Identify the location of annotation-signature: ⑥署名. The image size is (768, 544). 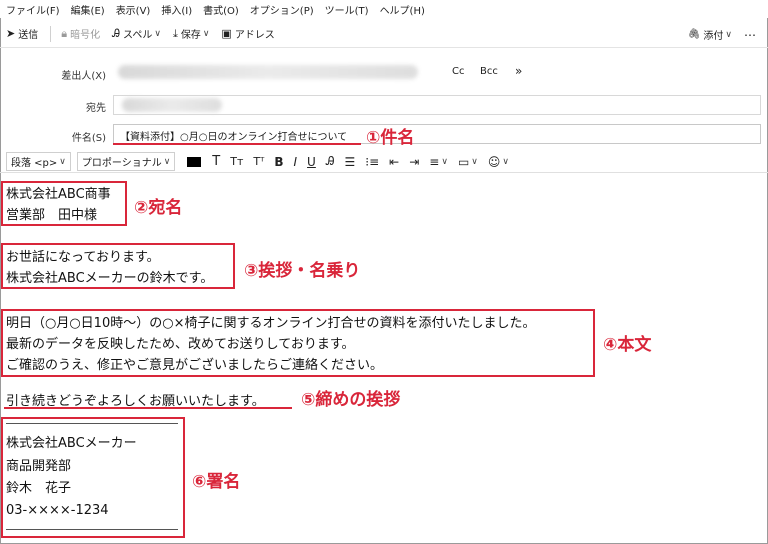
(216, 482).